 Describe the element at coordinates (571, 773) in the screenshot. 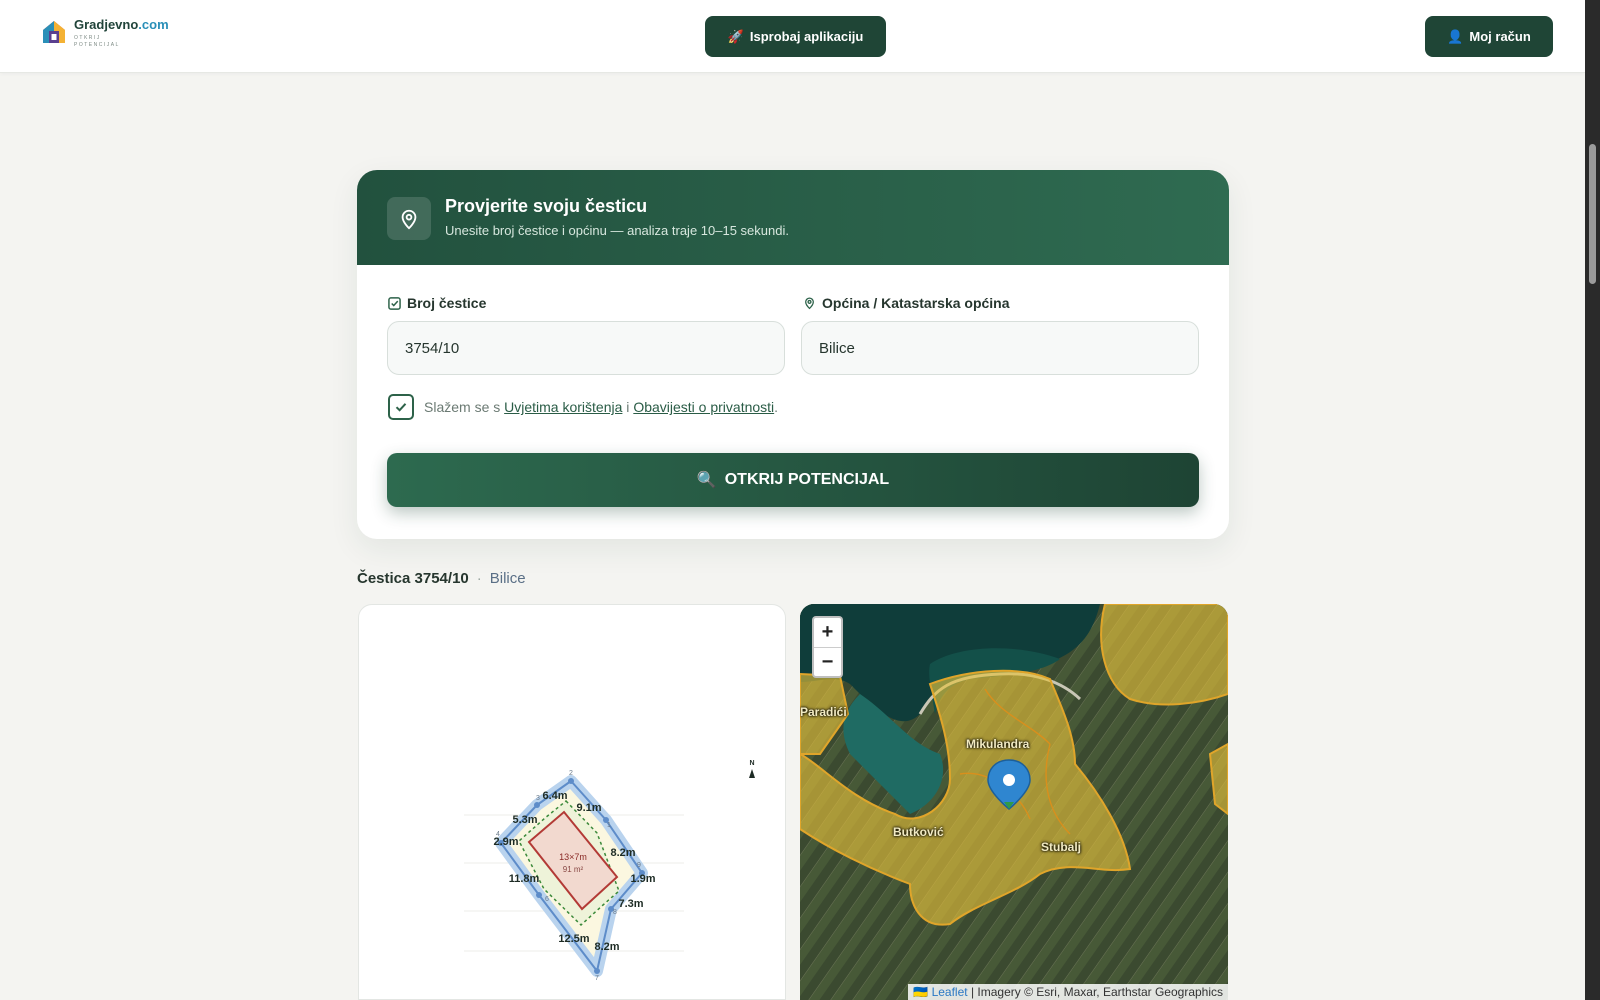

I see `svg-text: 2` at that location.